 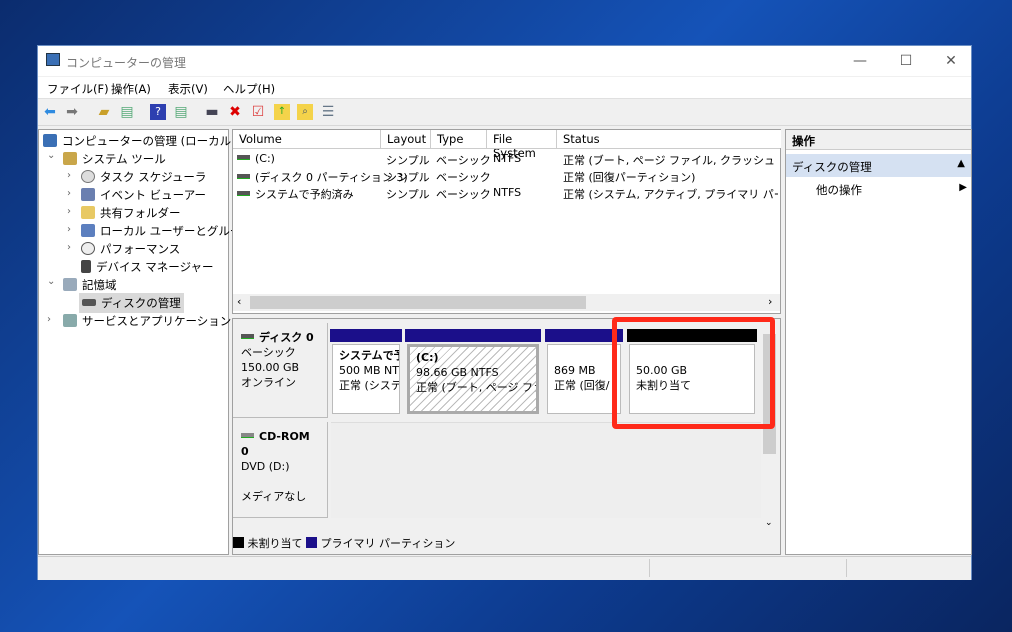 What do you see at coordinates (99, 285) in the screenshot?
I see `tree-label: 記憶域` at bounding box center [99, 285].